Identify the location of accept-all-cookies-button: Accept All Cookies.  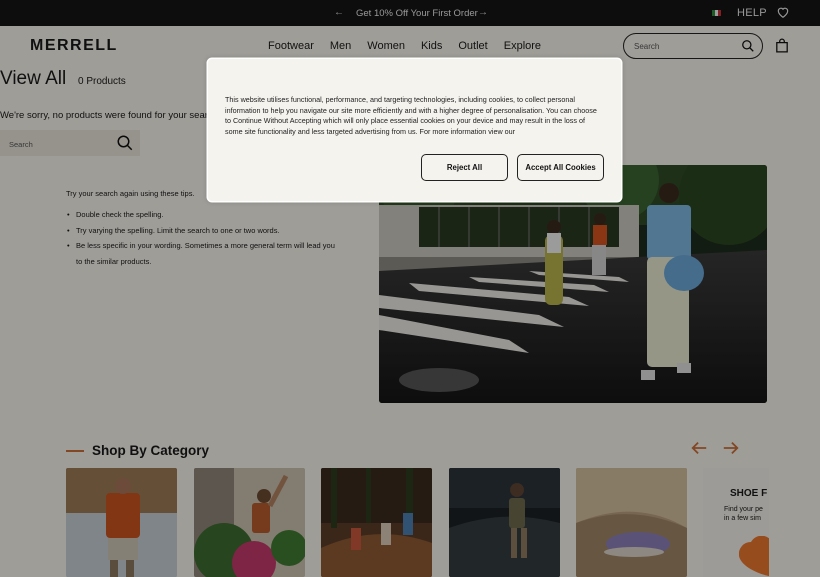
(560, 167).